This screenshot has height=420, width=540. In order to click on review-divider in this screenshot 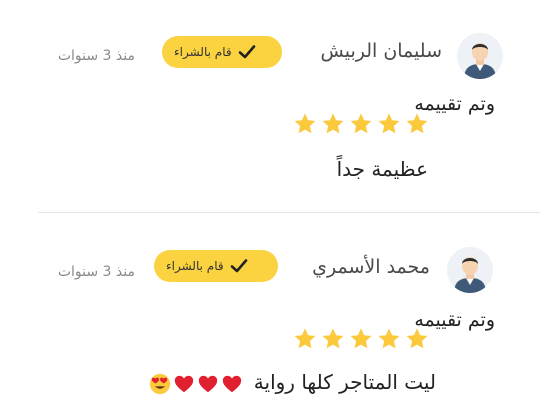, I will do `click(289, 212)`.